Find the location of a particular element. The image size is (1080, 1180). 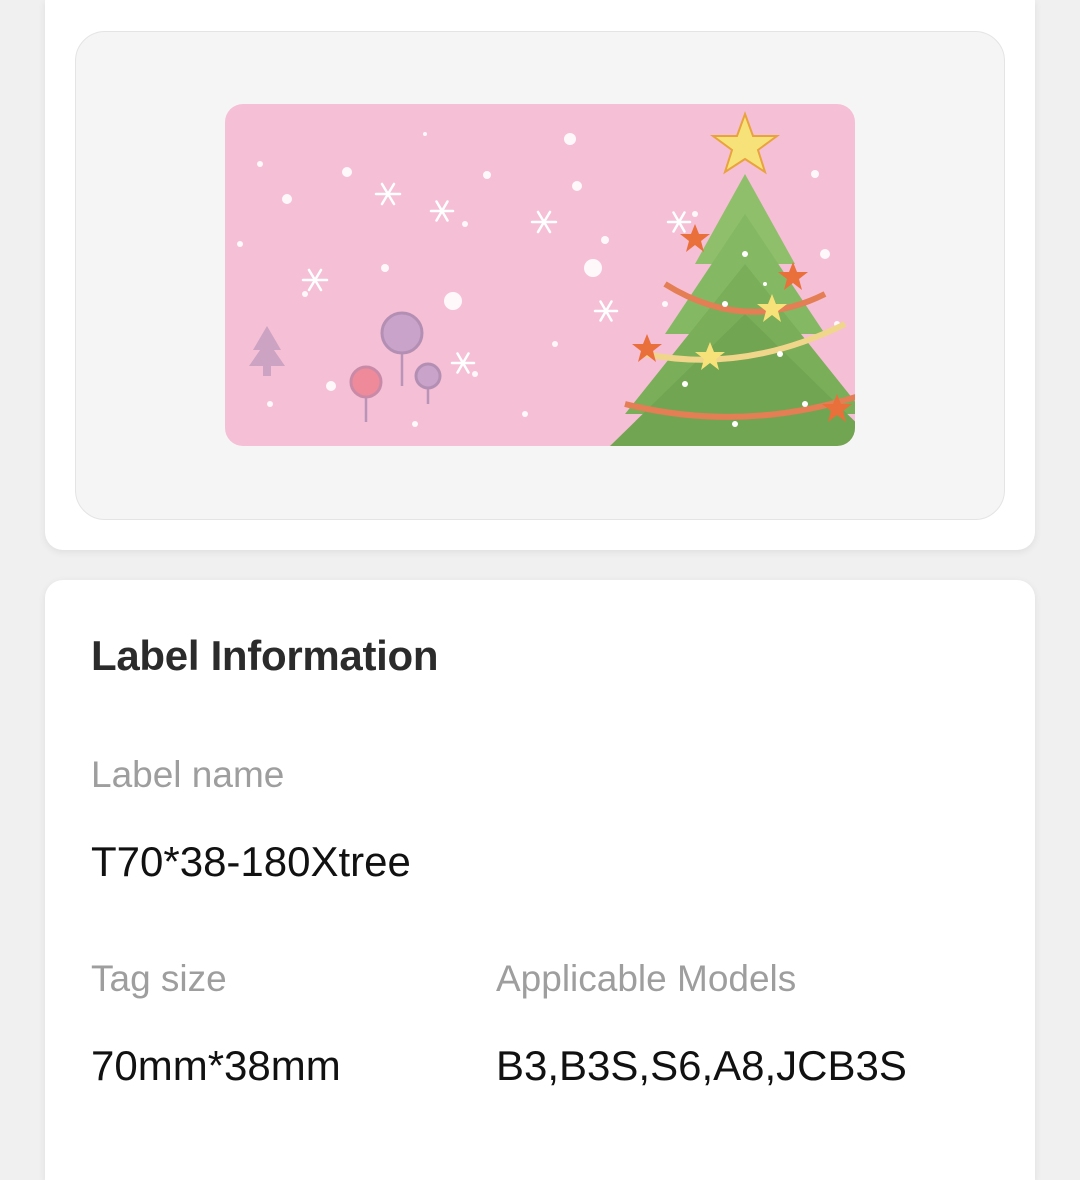

applicable-models-value: B3,B3S,S6,A8,JCB3S is located at coordinates (701, 1065).